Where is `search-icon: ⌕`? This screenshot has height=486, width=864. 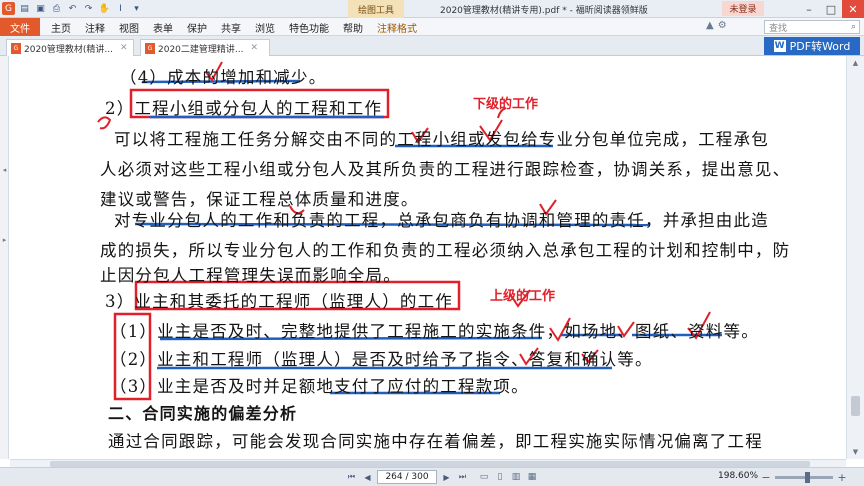 search-icon: ⌕ is located at coordinates (855, 27).